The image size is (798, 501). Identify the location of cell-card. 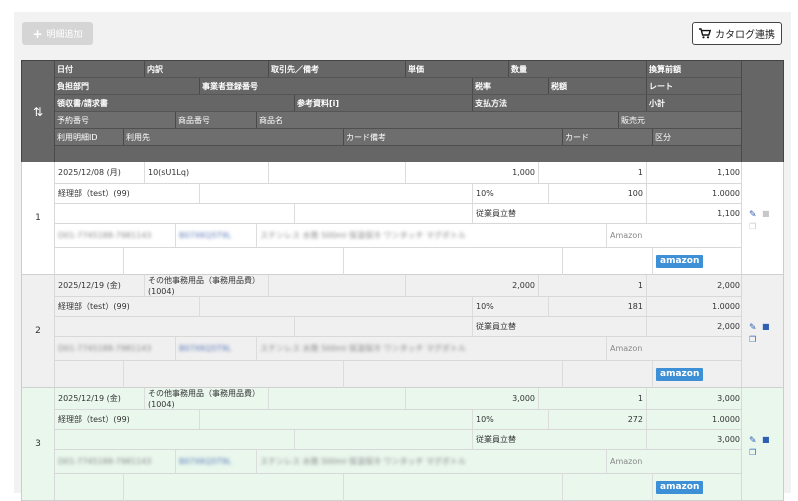
(607, 487).